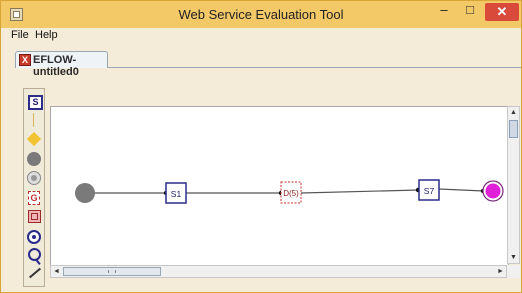 The width and height of the screenshot is (522, 293). What do you see at coordinates (261, 14) in the screenshot?
I see `title-bar: Web Service Evaluation Tool – □ ✕` at bounding box center [261, 14].